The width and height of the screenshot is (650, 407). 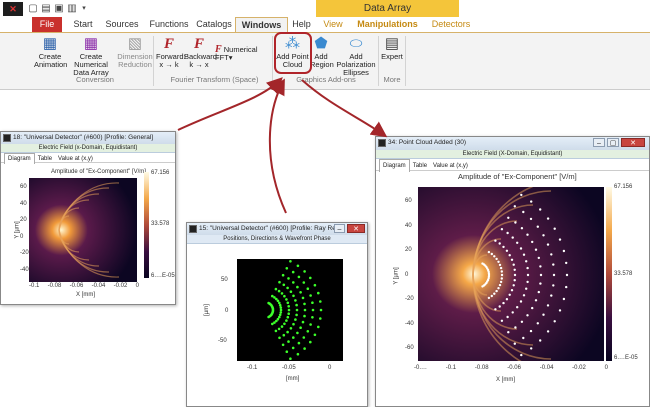 I want to click on tab-file: File, so click(x=47, y=24).